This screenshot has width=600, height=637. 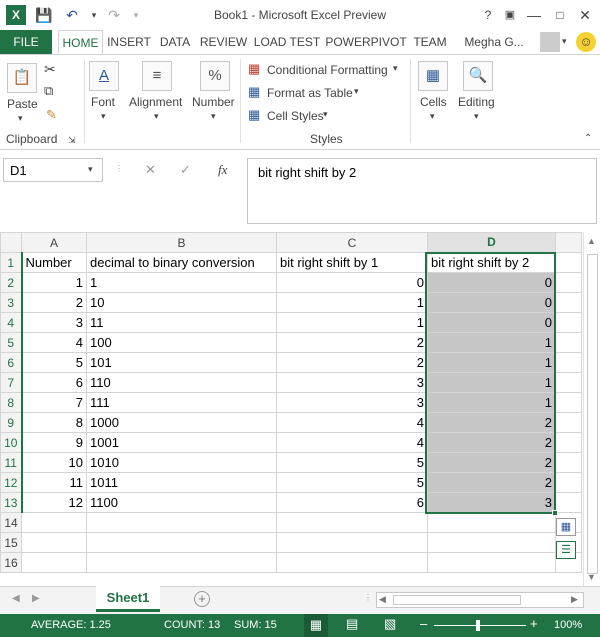 I want to click on cell-C8: 3, so click(x=352, y=402).